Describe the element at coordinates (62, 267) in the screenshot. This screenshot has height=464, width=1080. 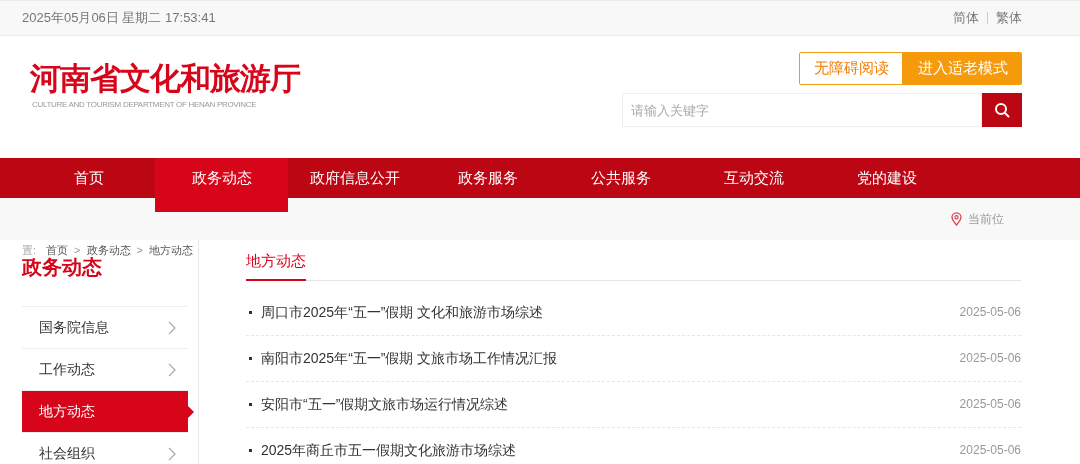
I see `sidebar-title: 政务动态` at that location.